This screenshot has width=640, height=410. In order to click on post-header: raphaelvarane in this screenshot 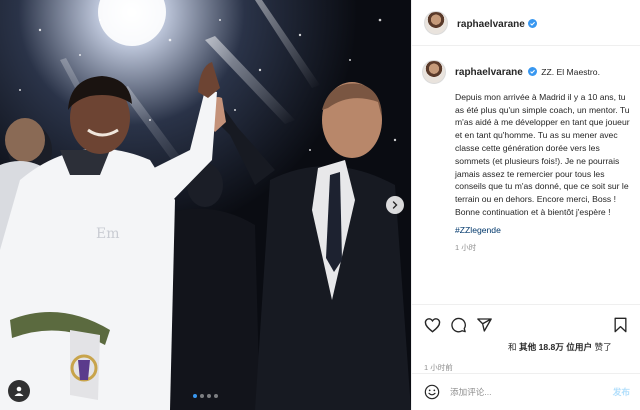, I will do `click(526, 23)`.